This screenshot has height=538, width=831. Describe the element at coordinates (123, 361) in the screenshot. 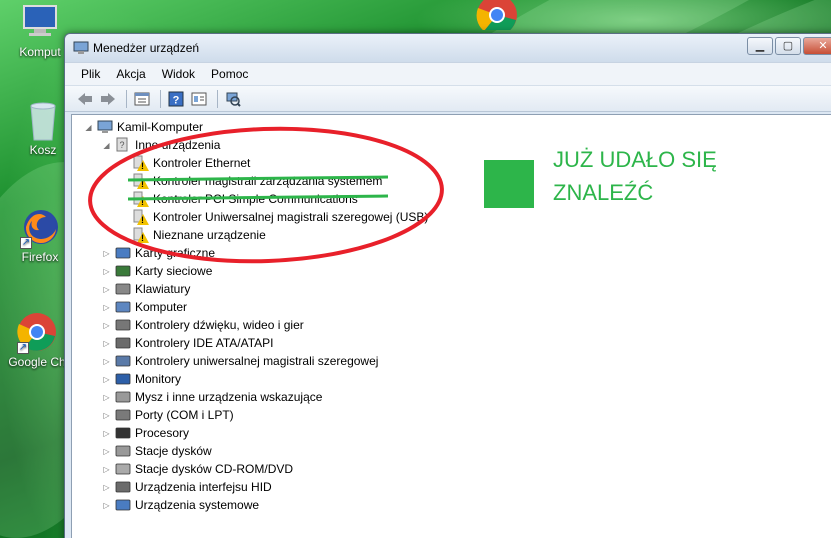

I see `usb-icon` at that location.